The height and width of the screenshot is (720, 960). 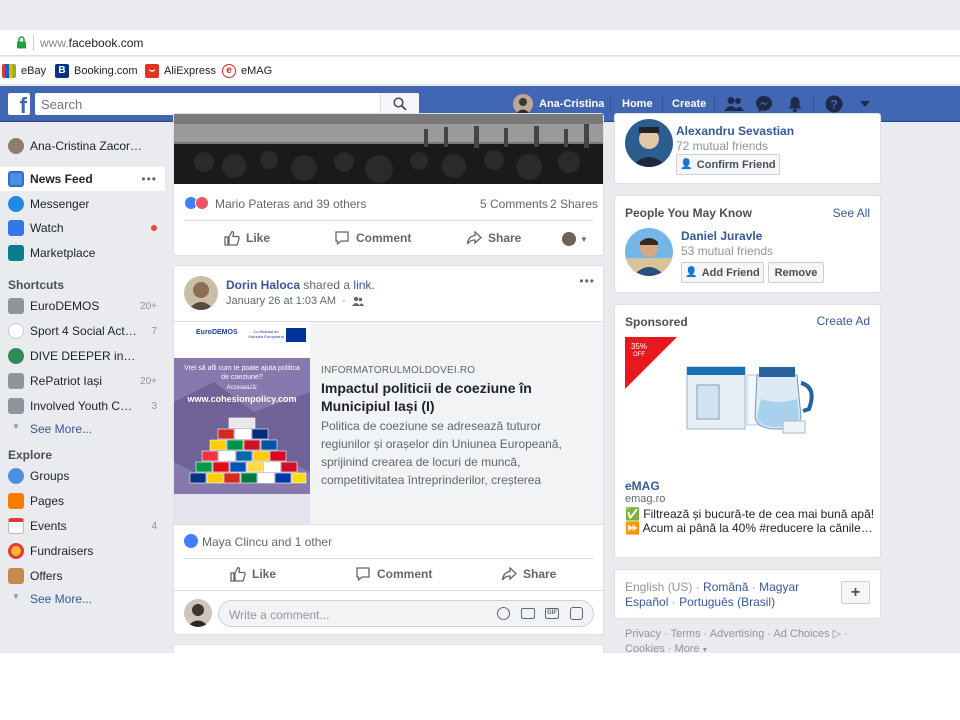 What do you see at coordinates (528, 613) in the screenshot?
I see `camera-icon` at bounding box center [528, 613].